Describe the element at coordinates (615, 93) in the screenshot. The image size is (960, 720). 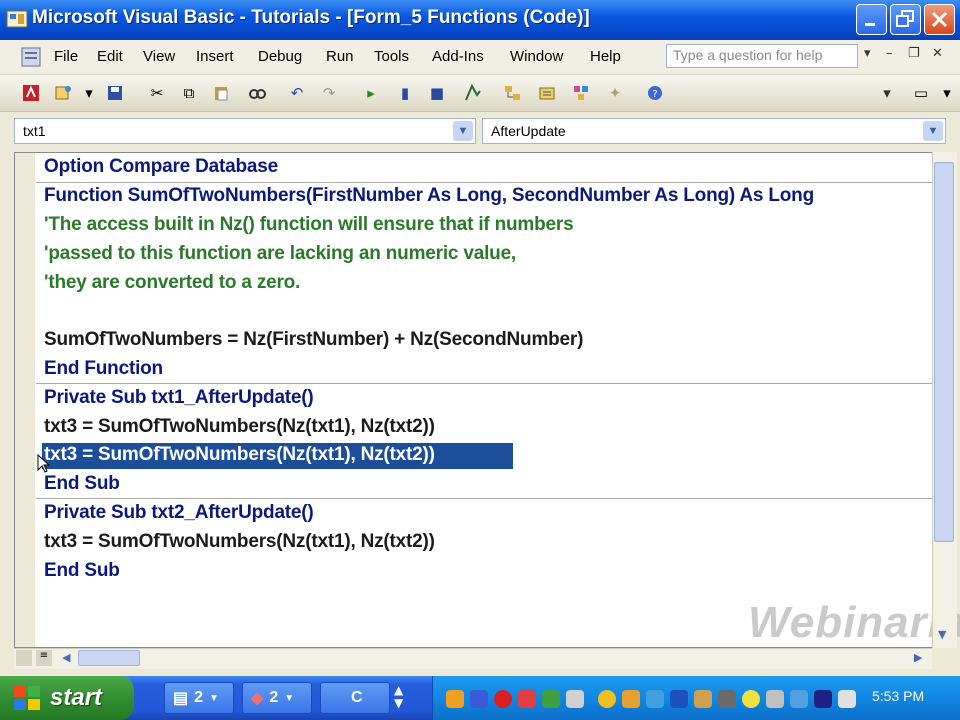
I see `toolbox-icon: ✦` at that location.